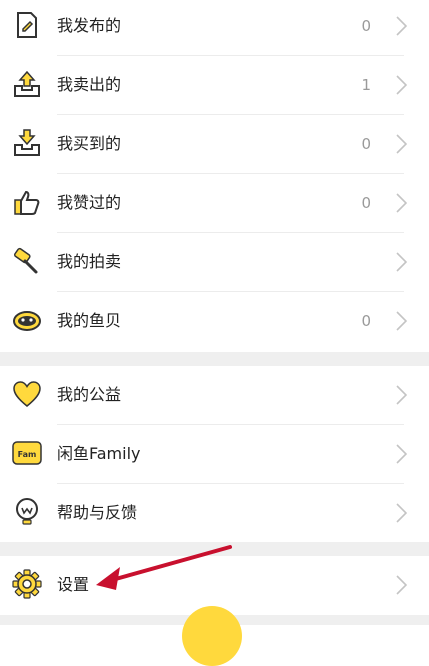 The image size is (429, 666). I want to click on menu-item-label: 闲鱼Family, so click(99, 453).